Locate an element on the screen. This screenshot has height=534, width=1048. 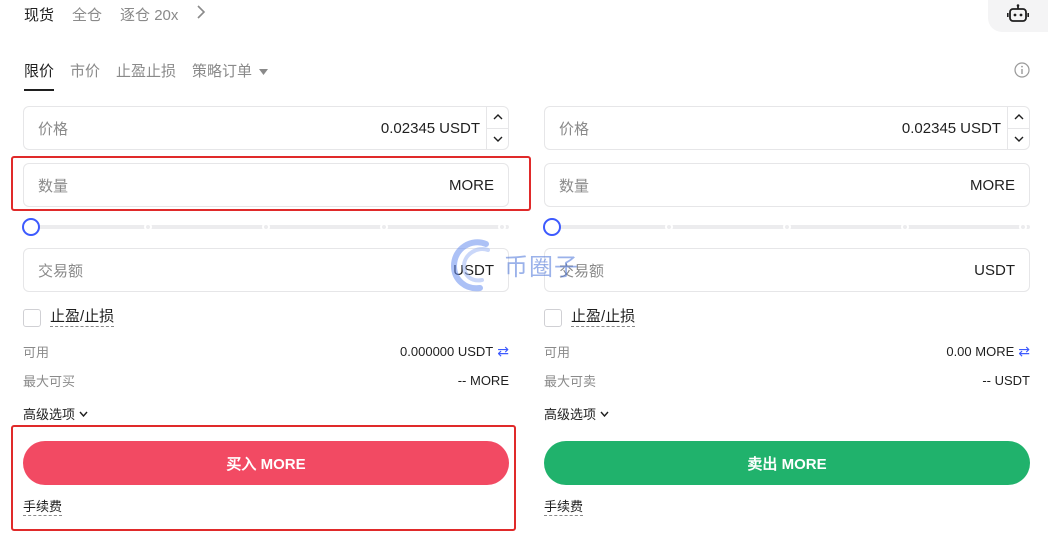
sell-button: 卖出 MORE is located at coordinates (787, 463).